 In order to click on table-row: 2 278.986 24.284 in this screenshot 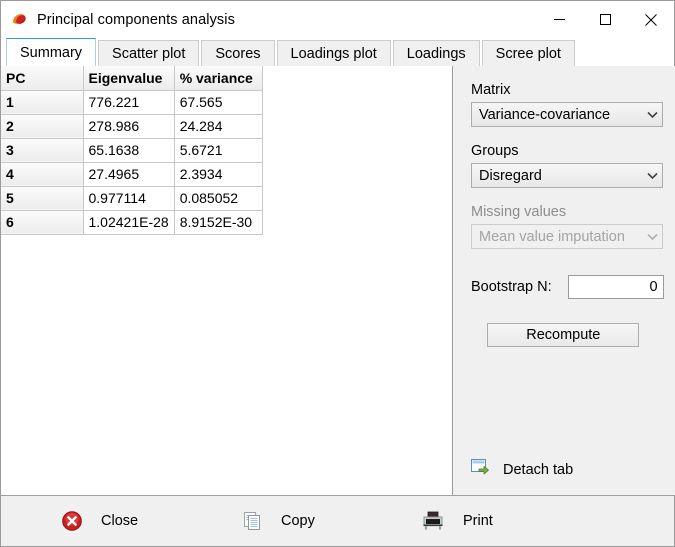, I will do `click(132, 126)`.